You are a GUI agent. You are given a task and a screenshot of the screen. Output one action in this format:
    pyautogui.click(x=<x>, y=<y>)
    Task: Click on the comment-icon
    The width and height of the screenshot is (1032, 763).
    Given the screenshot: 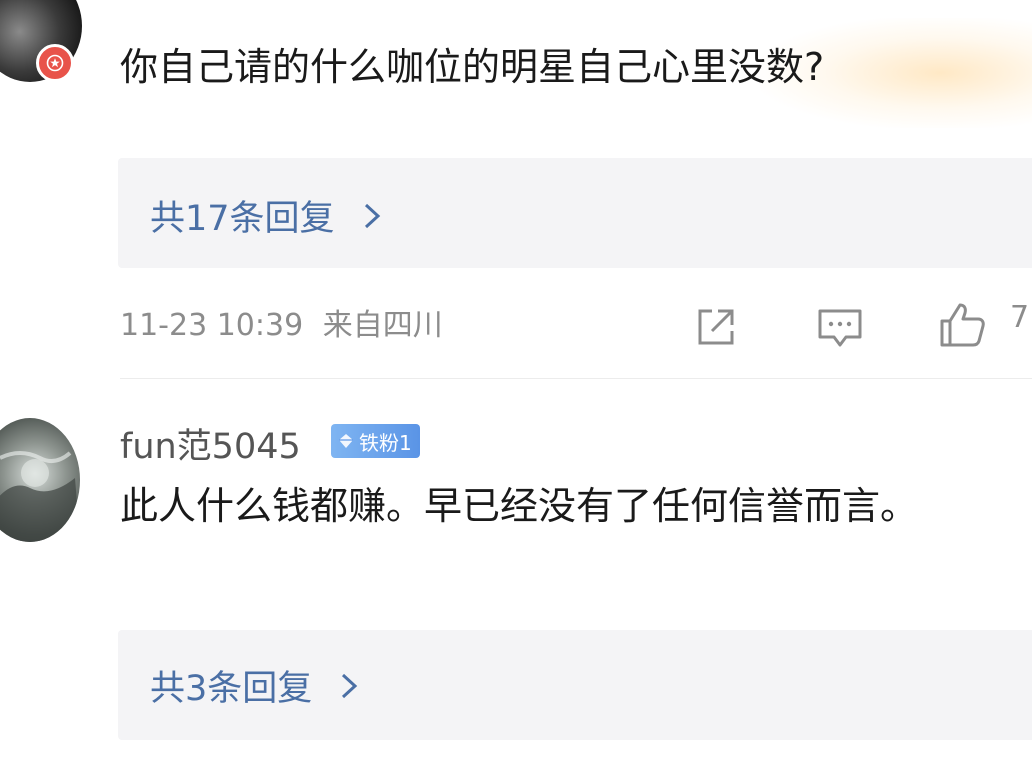 What is the action you would take?
    pyautogui.click(x=840, y=327)
    